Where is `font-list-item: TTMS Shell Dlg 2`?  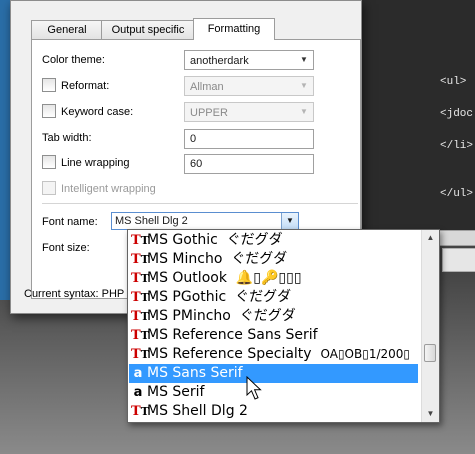 font-list-item: TTMS Shell Dlg 2 is located at coordinates (273, 411).